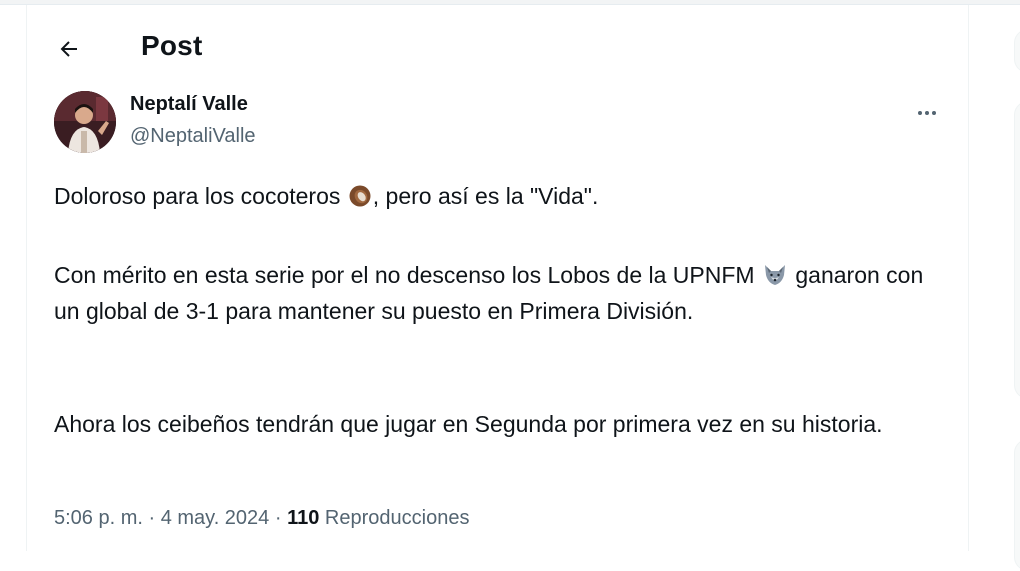 The width and height of the screenshot is (1020, 571). I want to click on back-button, so click(69, 49).